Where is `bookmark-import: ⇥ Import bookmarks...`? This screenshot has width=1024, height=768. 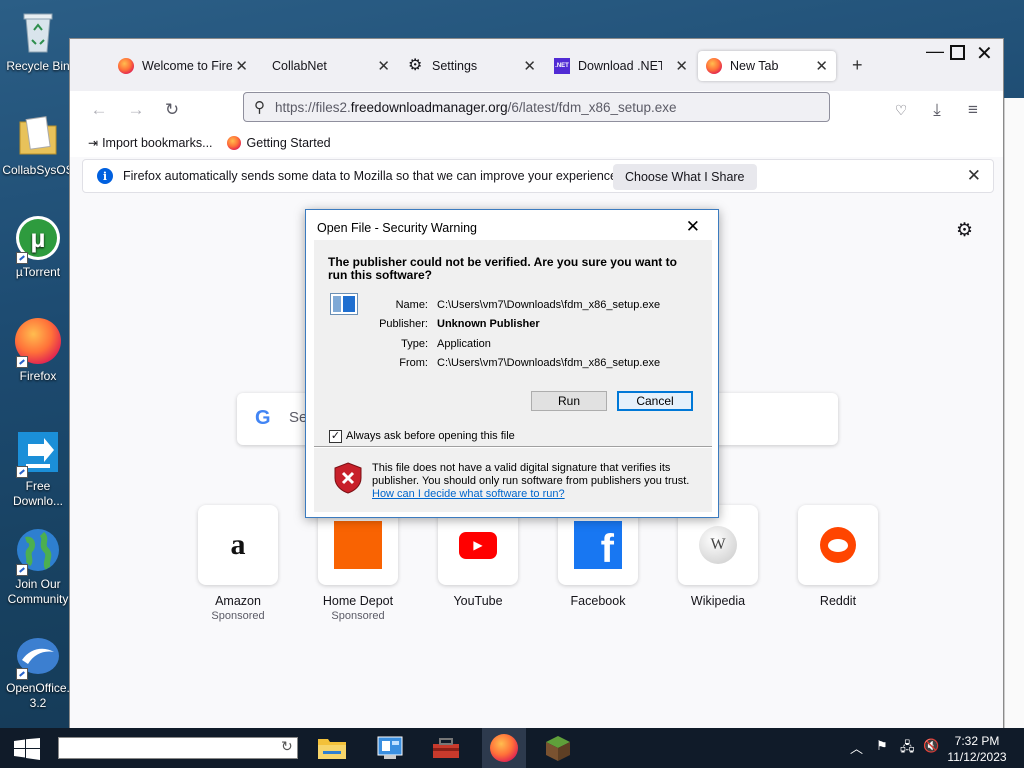 bookmark-import: ⇥ Import bookmarks... is located at coordinates (150, 143).